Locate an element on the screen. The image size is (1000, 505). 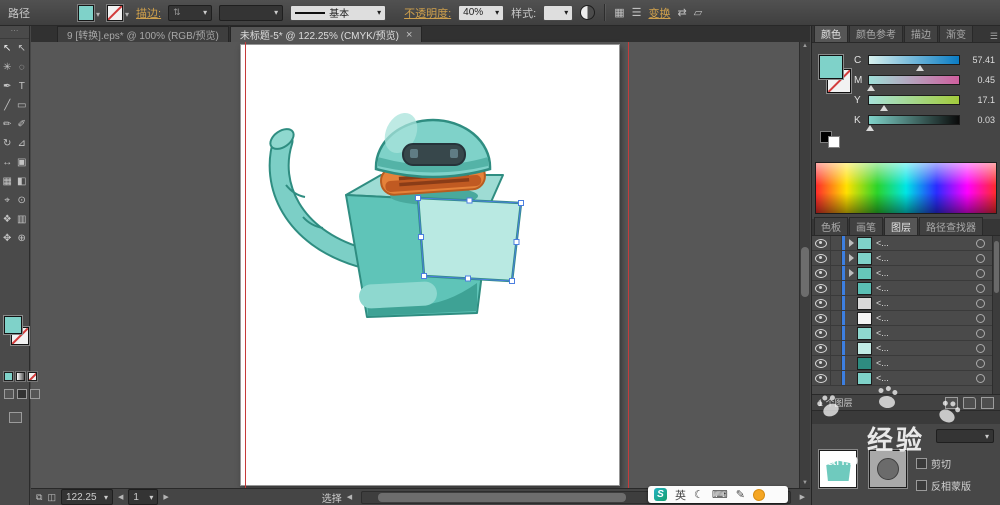
opacity-link: 不透明度: is located at coordinates (427, 13).